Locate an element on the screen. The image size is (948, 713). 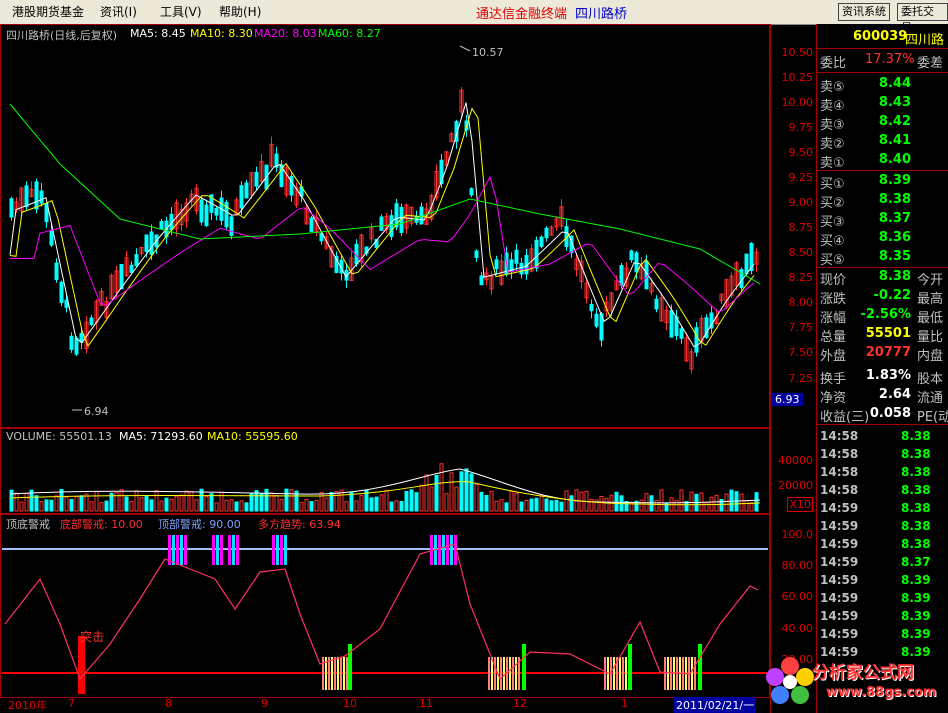
menu-news: 资讯(I) is located at coordinates (118, 11).